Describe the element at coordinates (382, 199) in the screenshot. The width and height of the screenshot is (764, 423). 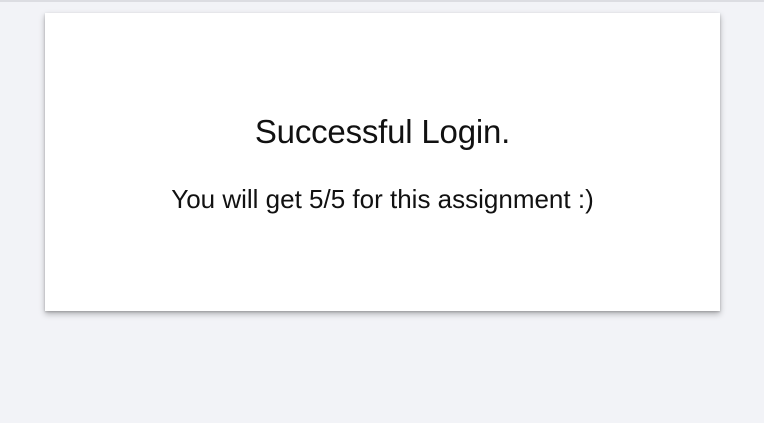
I see `assignment-grade-message: You will get 5/5 for this assignment :)` at that location.